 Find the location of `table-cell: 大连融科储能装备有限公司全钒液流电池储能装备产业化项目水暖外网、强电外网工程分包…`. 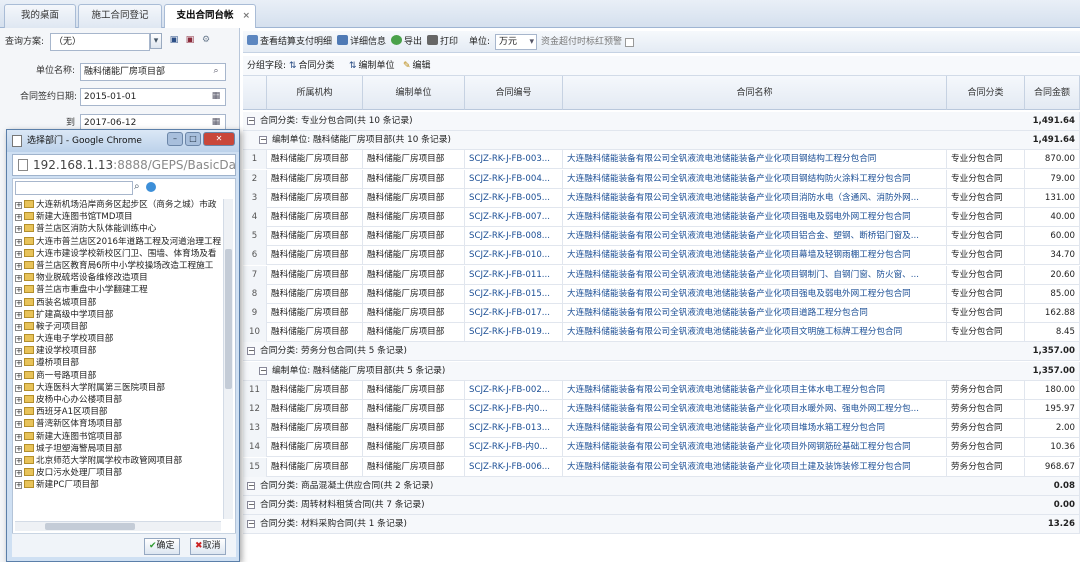

table-cell: 大连融科储能装备有限公司全钒液流电池储能装备产业化项目水暖外网、强电外网工程分包… is located at coordinates (755, 409).